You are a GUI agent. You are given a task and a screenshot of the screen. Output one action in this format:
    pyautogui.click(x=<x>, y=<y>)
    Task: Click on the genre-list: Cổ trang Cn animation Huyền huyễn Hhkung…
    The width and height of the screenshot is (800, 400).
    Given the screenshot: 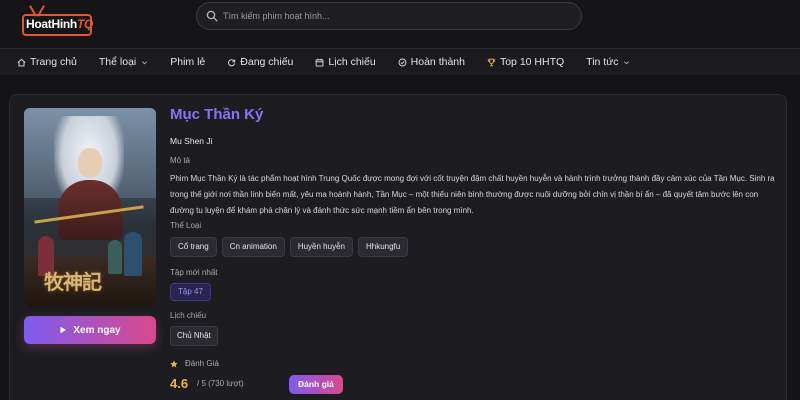 What is the action you would take?
    pyautogui.click(x=289, y=247)
    